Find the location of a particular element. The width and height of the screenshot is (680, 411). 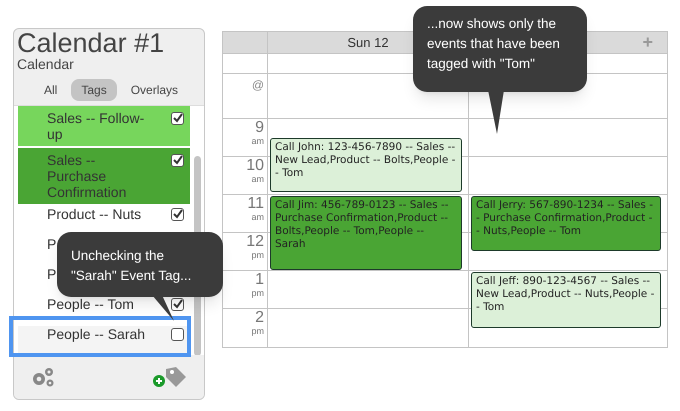

calendar-subtitle: Calendar is located at coordinates (45, 64).